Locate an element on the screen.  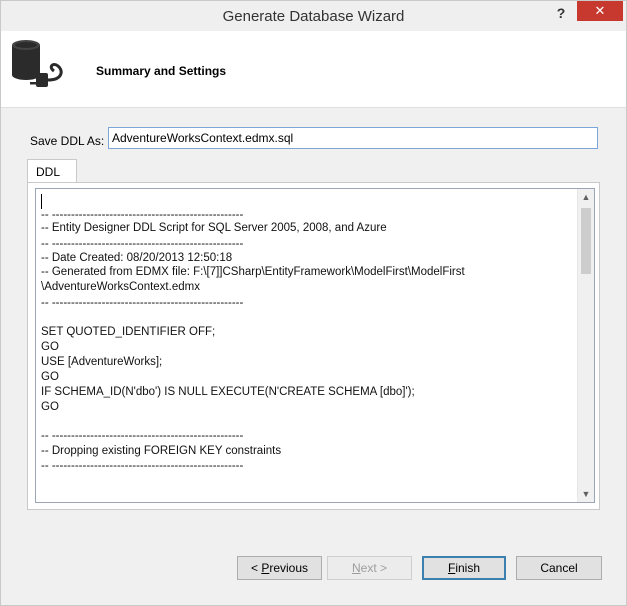
previous-rest: revious is located at coordinates (289, 568).